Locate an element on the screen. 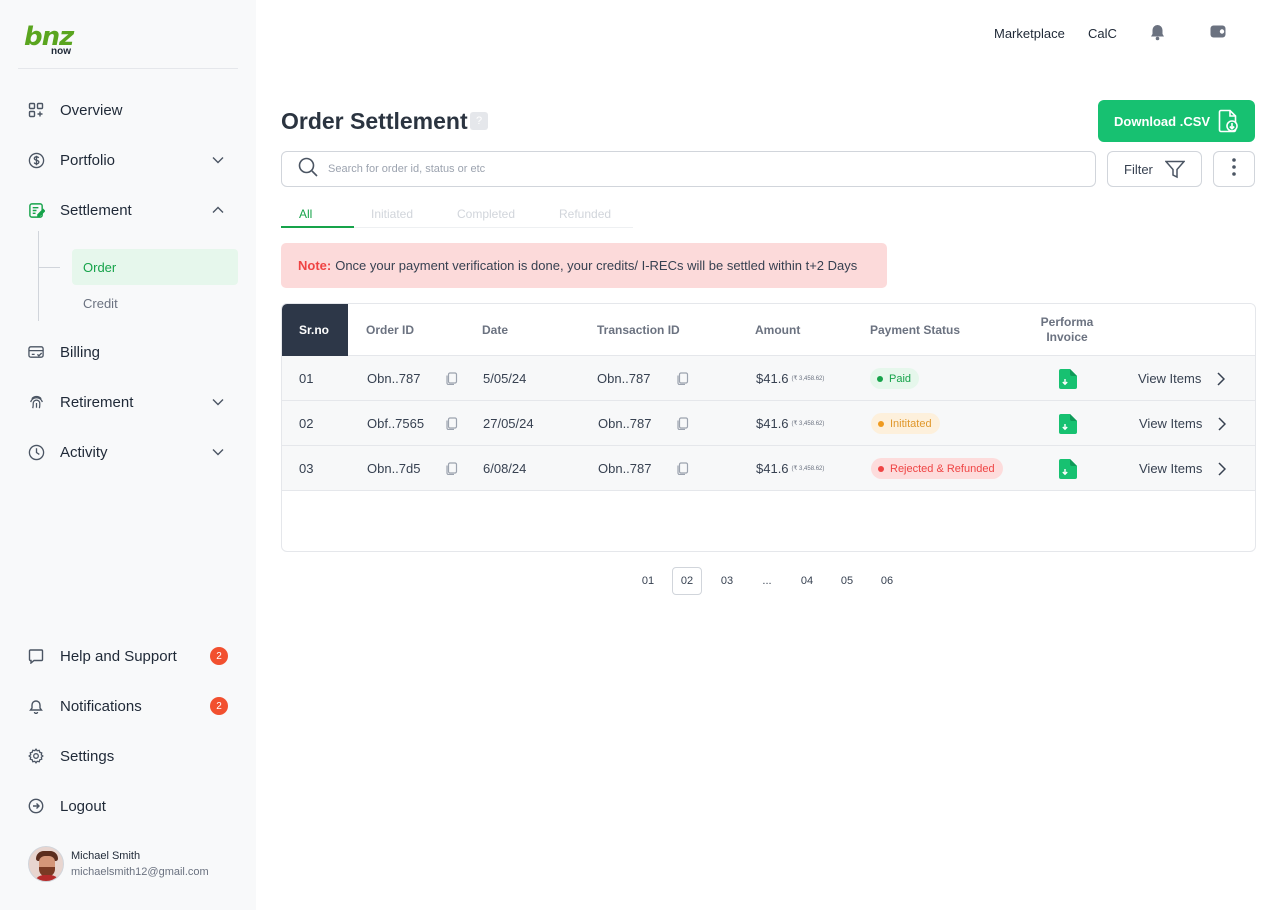  user-profile: Michael Smith michaelsmith12@gmail.com is located at coordinates (118, 864).